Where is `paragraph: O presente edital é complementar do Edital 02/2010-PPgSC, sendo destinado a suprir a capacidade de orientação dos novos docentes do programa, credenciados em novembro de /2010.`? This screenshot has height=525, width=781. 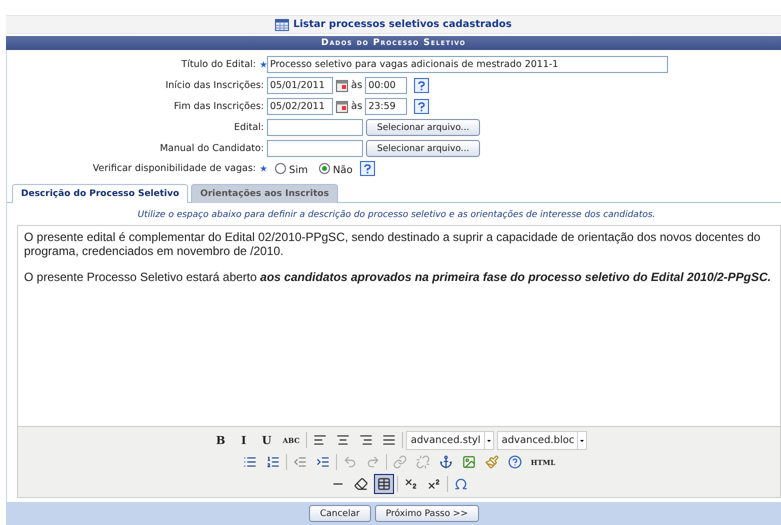 paragraph: O presente edital é complementar do Edital 02/2010-PPgSC, sendo destinado a suprir a capacidade de orientação dos novos docentes do programa, credenciados em novembro de /2010. is located at coordinates (393, 244).